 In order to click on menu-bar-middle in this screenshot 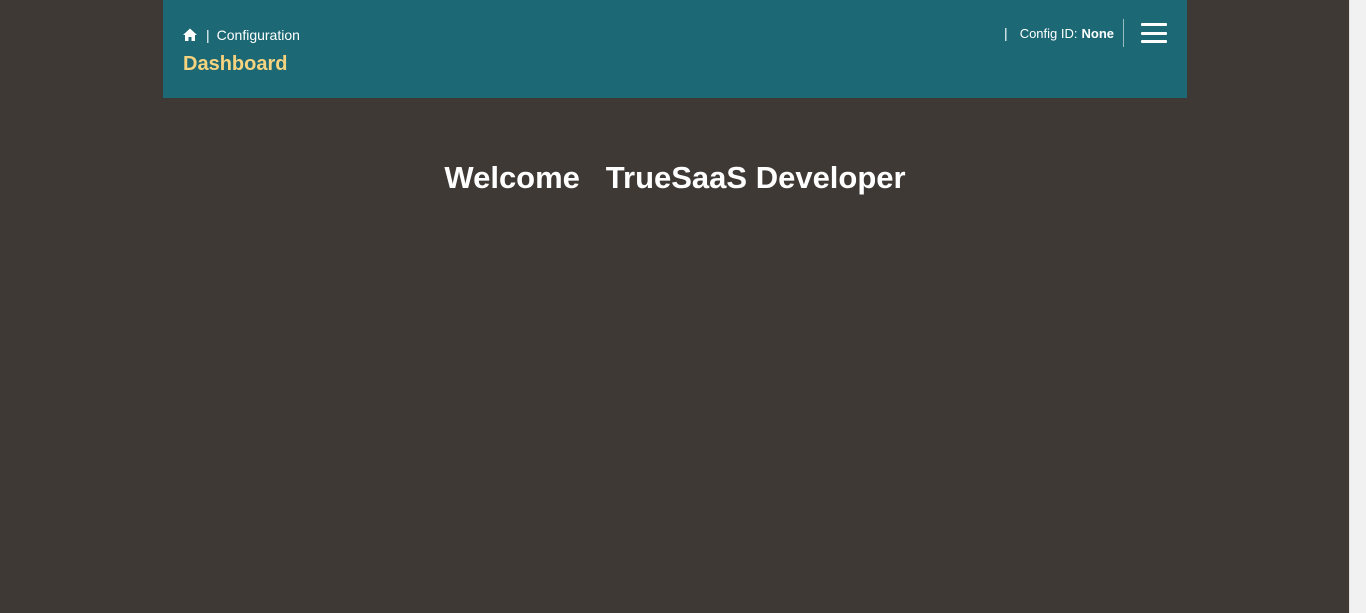, I will do `click(1154, 33)`.